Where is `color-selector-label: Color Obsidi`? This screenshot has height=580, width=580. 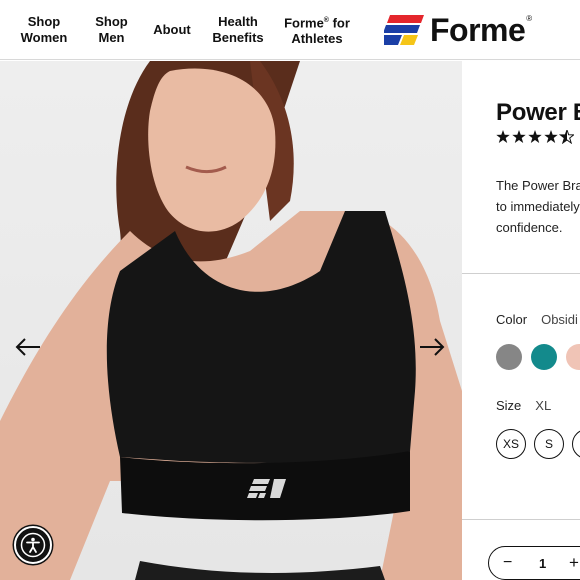 color-selector-label: Color Obsidi is located at coordinates (537, 319).